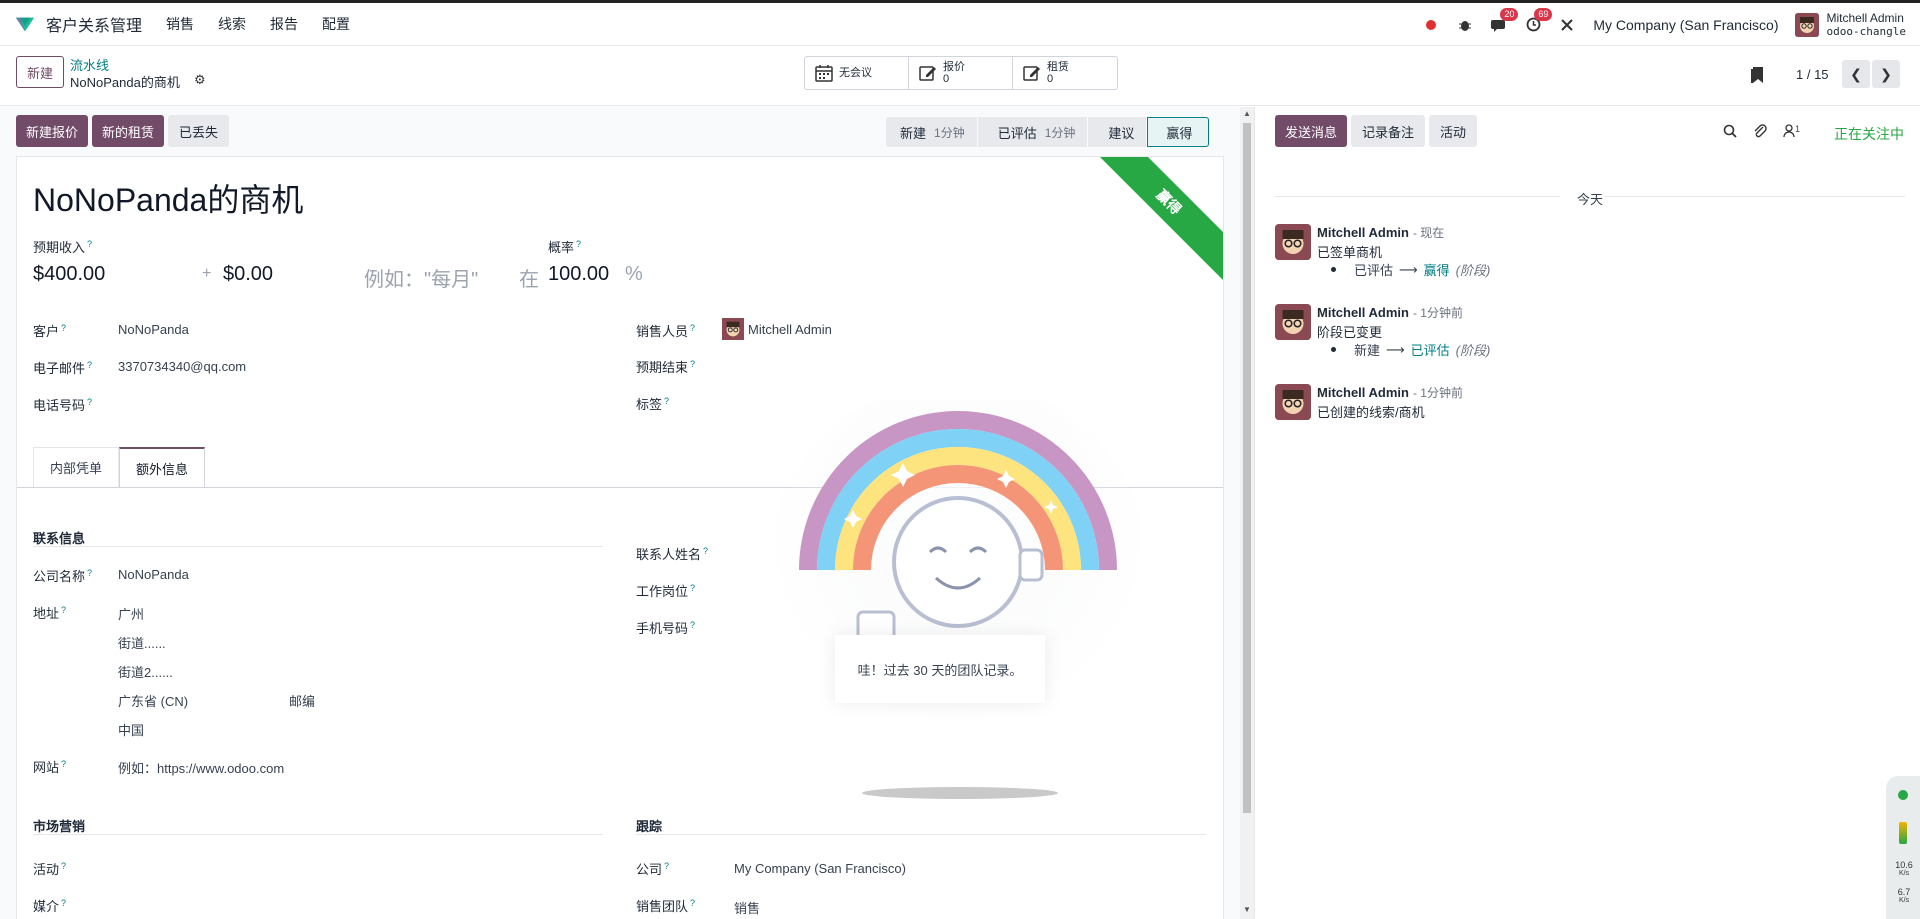  What do you see at coordinates (131, 729) in the screenshot?
I see `country-field: 中国` at bounding box center [131, 729].